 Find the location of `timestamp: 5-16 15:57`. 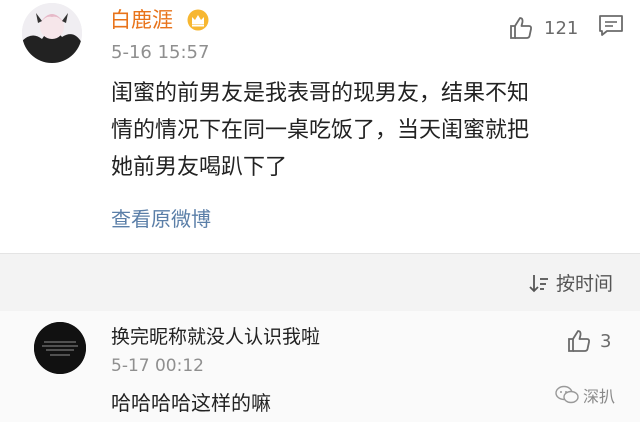

timestamp: 5-16 15:57 is located at coordinates (160, 52).